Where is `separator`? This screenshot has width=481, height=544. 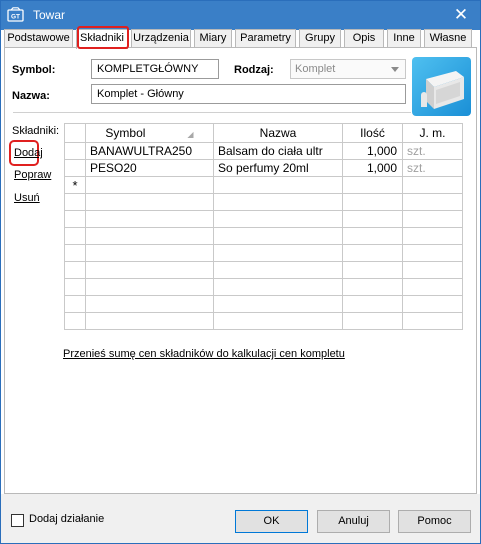
separator is located at coordinates (212, 112).